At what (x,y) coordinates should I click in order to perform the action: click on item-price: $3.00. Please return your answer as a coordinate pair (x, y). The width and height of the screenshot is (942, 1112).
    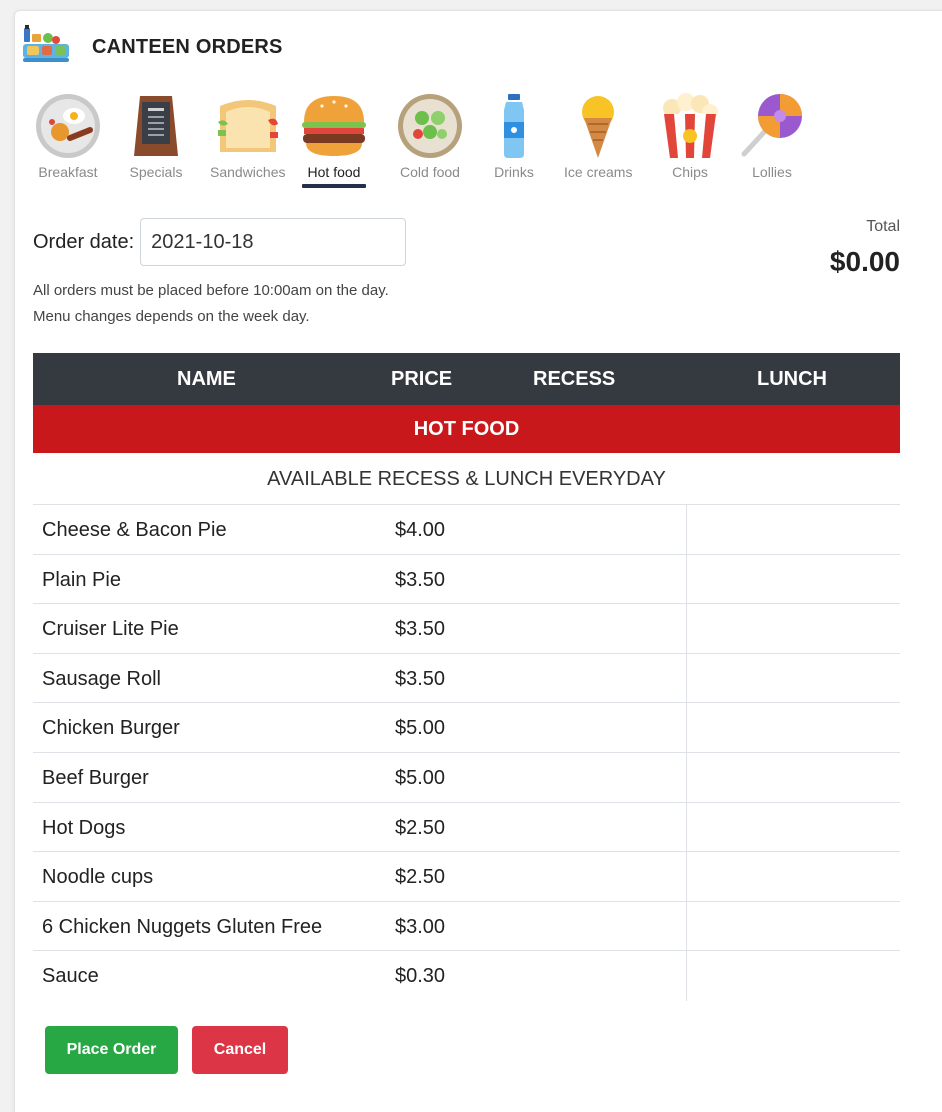
    Looking at the image, I should click on (420, 926).